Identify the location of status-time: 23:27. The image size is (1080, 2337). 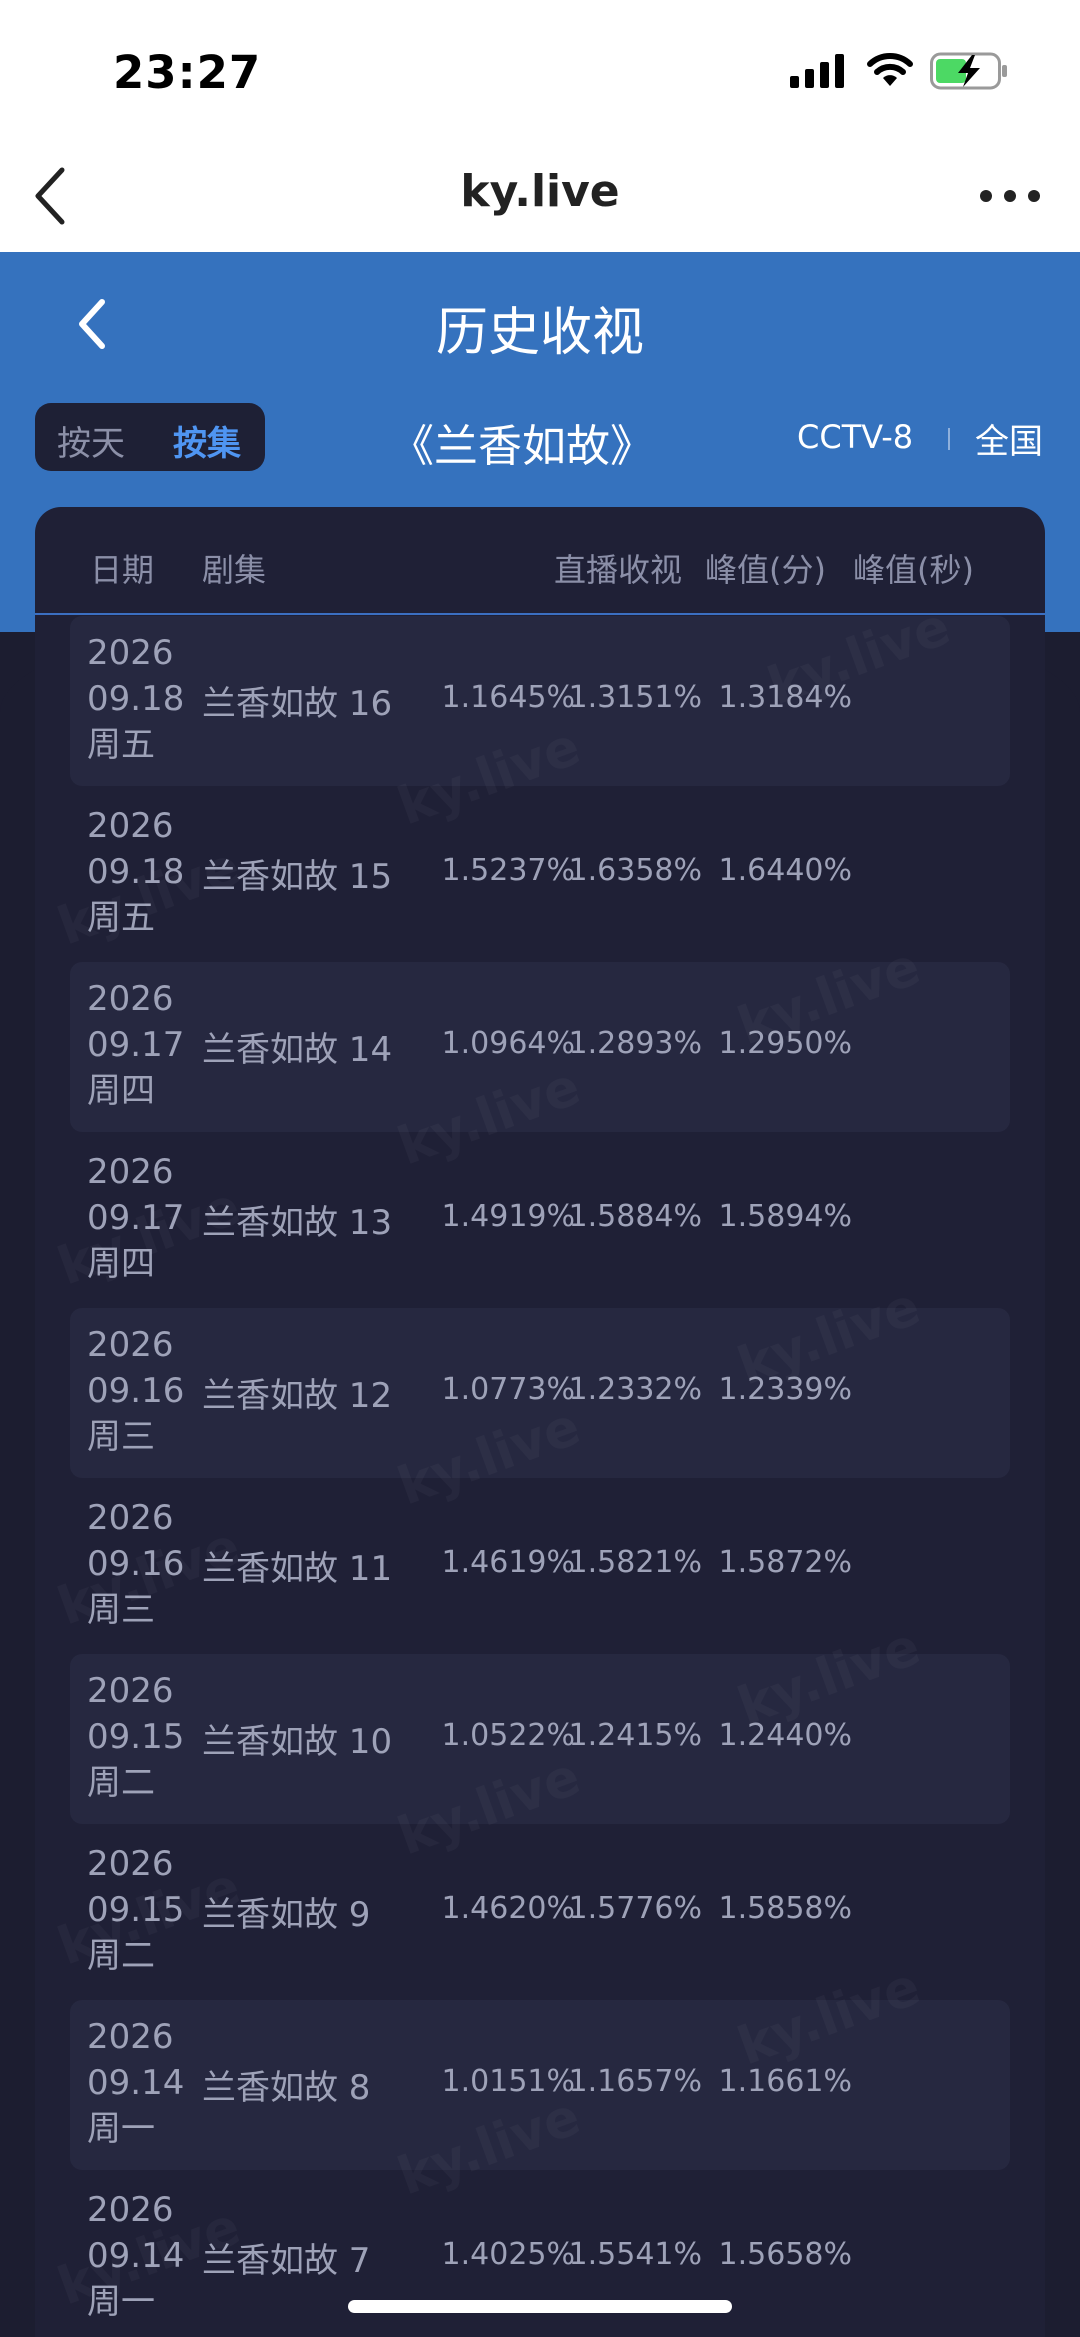
(187, 72).